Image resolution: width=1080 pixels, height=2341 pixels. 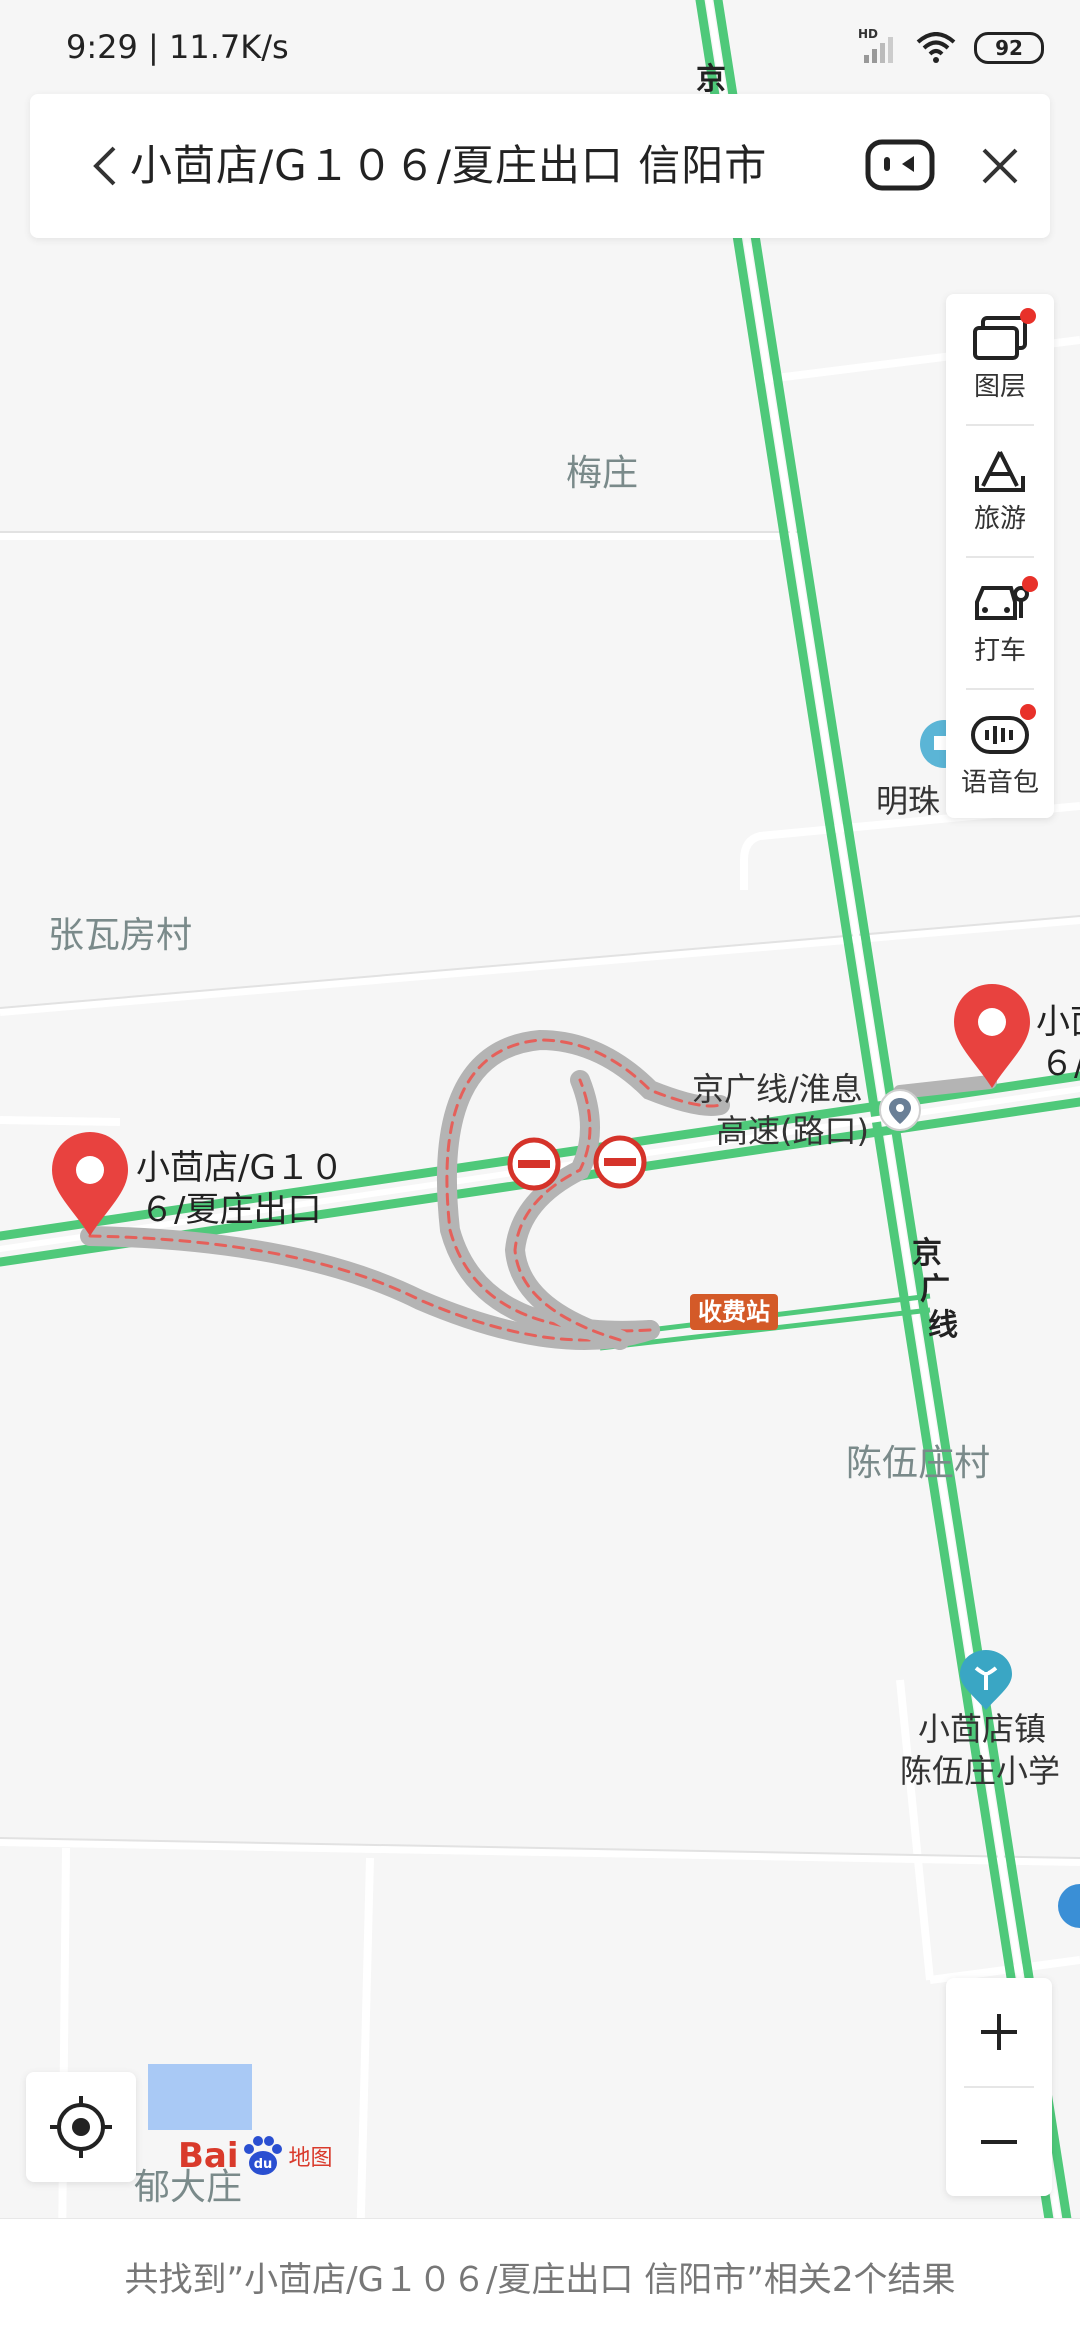 I want to click on search-bar: 小茴店/G１０６/夏庄出口 信阳市, so click(x=540, y=166).